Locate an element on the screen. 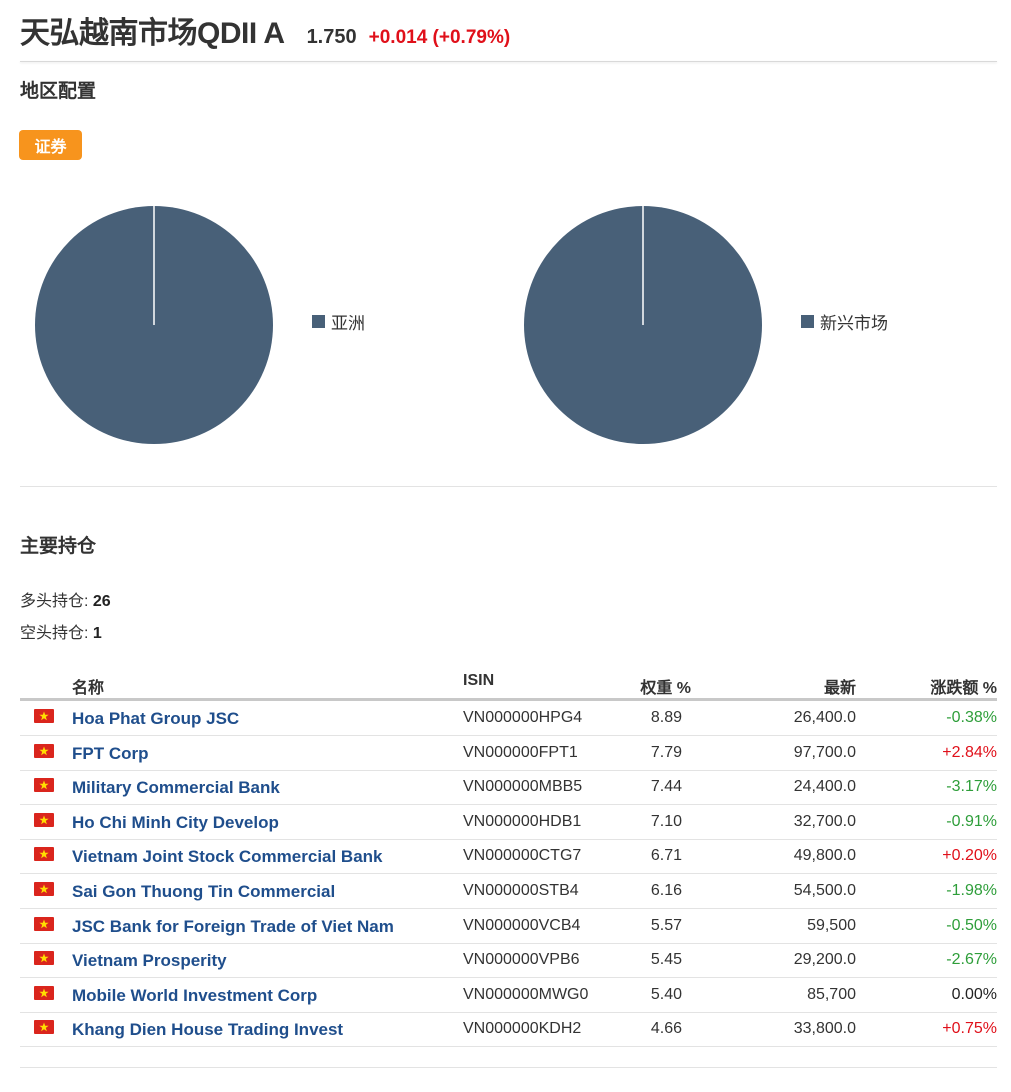 Image resolution: width=1011 pixels, height=1092 pixels. holding-last-price: 59,500 is located at coordinates (831, 925).